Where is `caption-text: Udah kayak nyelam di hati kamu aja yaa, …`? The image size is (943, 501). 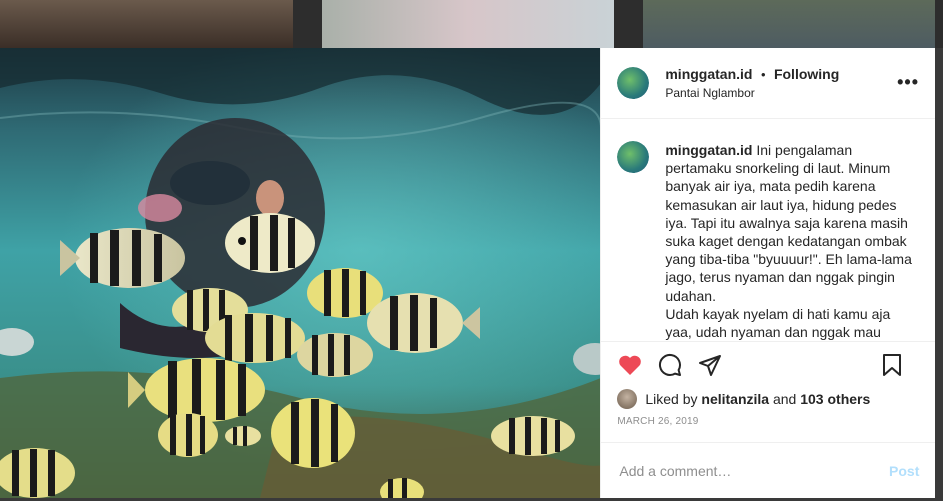
caption-text: Udah kayak nyelam di hati kamu aja yaa, … is located at coordinates (778, 323).